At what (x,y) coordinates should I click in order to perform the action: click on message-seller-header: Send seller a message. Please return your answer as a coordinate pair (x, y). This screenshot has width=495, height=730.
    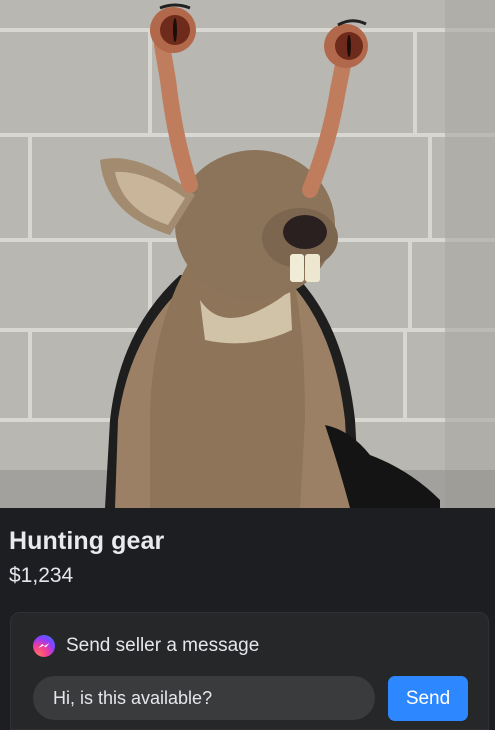
    Looking at the image, I should click on (146, 646).